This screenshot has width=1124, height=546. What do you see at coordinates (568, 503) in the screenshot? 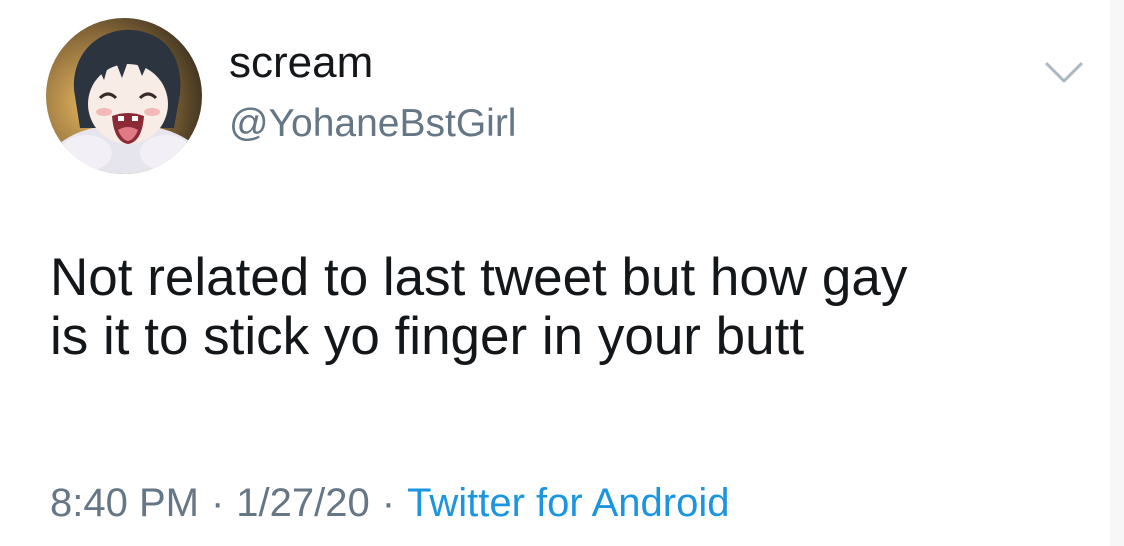
I see `tweet-source-link: Twitter for Android` at bounding box center [568, 503].